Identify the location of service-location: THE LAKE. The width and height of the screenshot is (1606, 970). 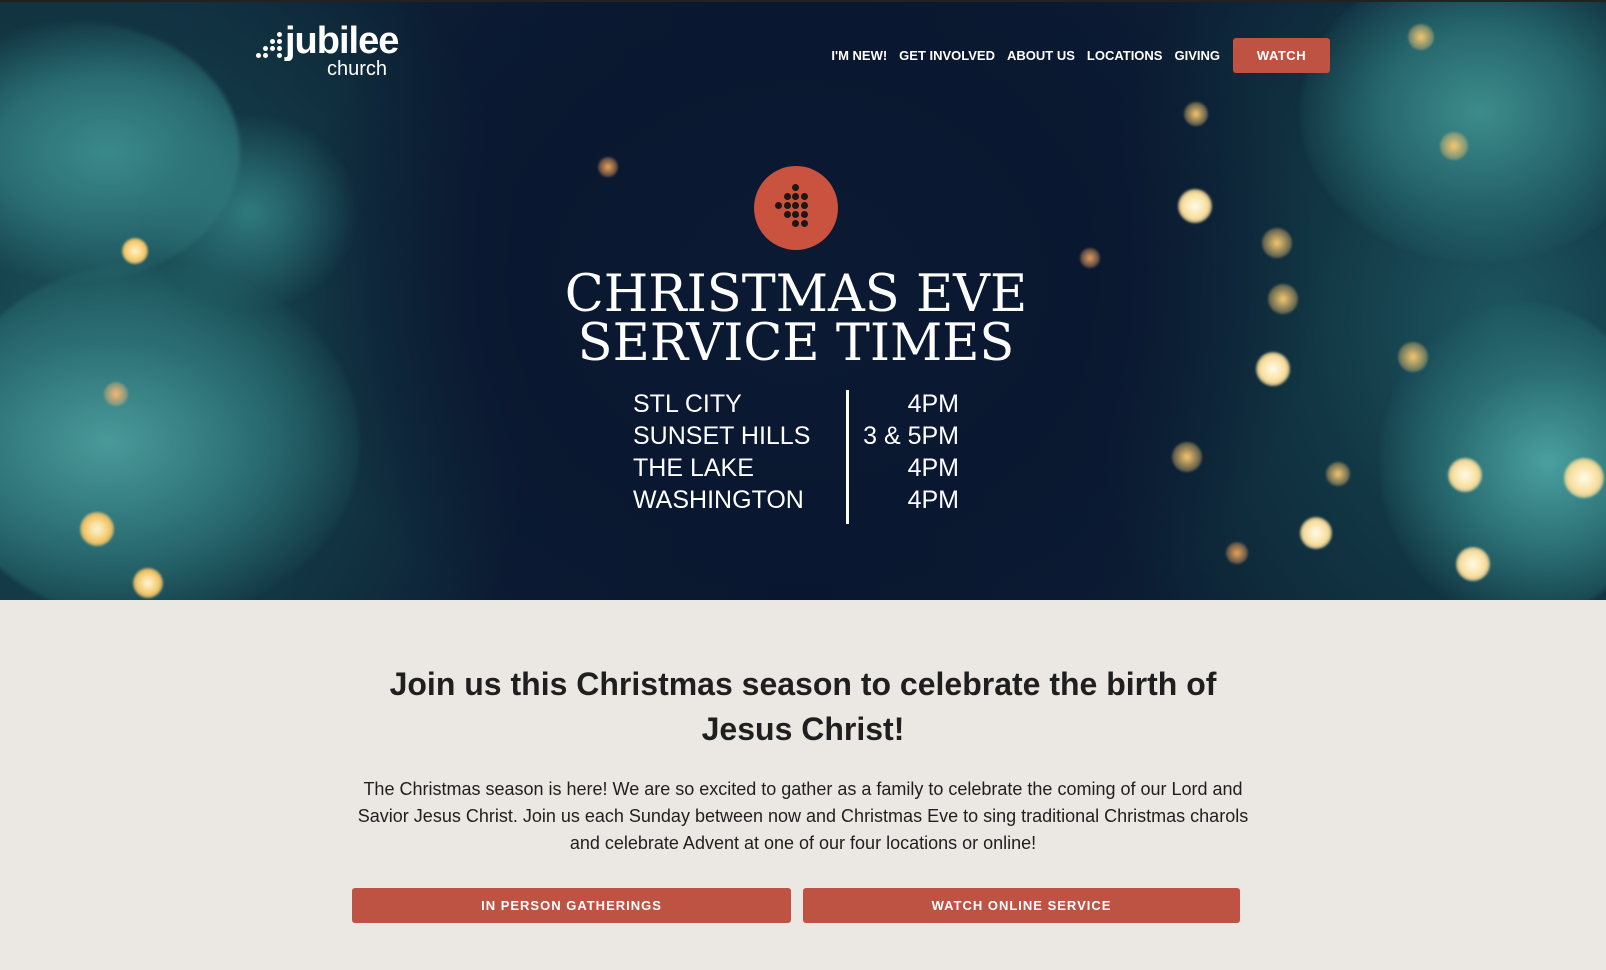
(693, 468).